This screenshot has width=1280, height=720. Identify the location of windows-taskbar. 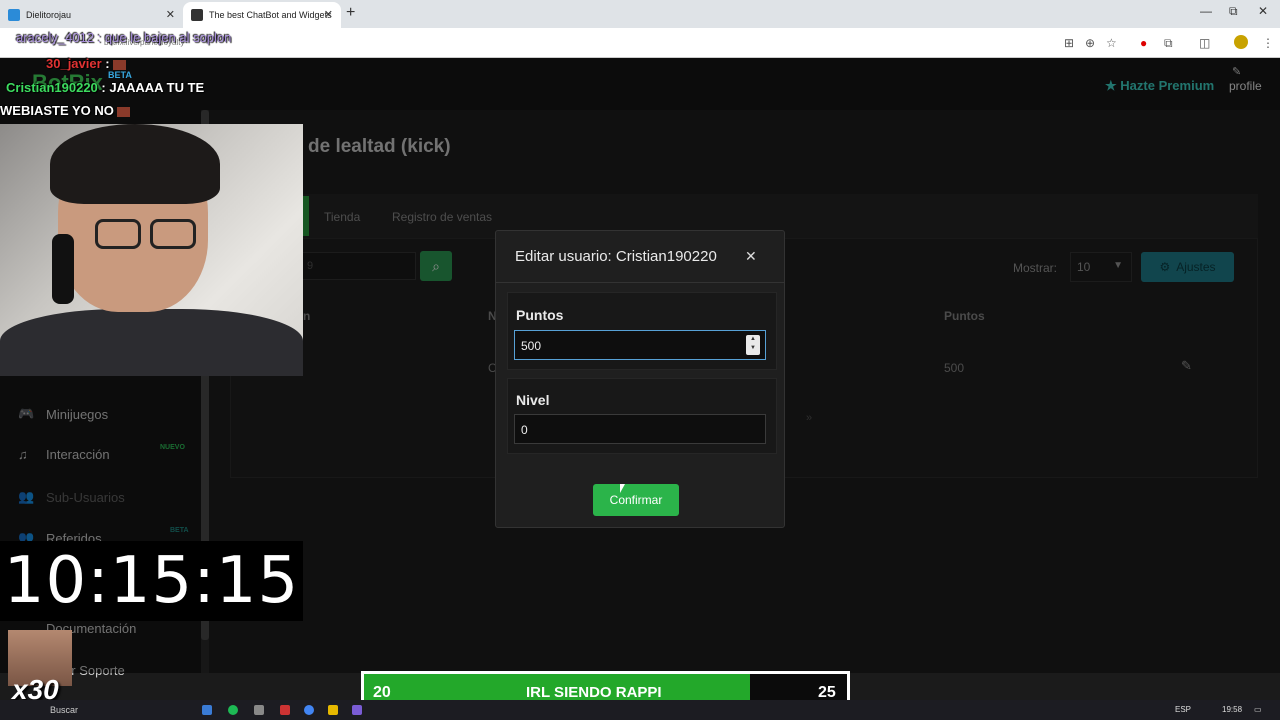
(640, 710).